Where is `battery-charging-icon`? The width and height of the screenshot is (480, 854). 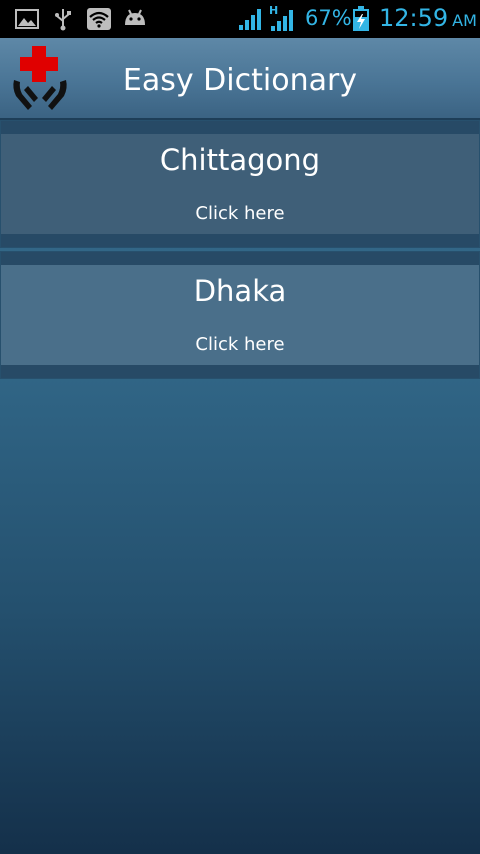 battery-charging-icon is located at coordinates (361, 18).